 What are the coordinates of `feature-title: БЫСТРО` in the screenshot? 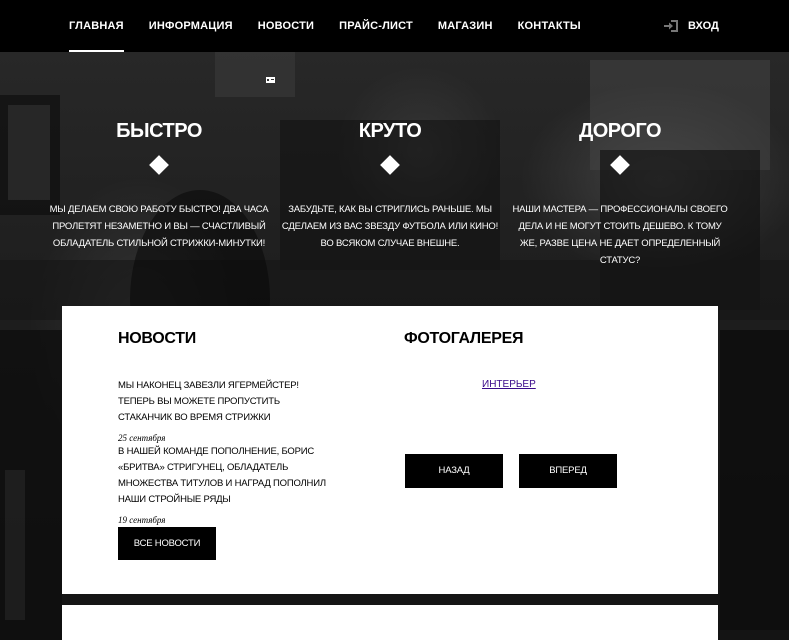 It's located at (159, 131).